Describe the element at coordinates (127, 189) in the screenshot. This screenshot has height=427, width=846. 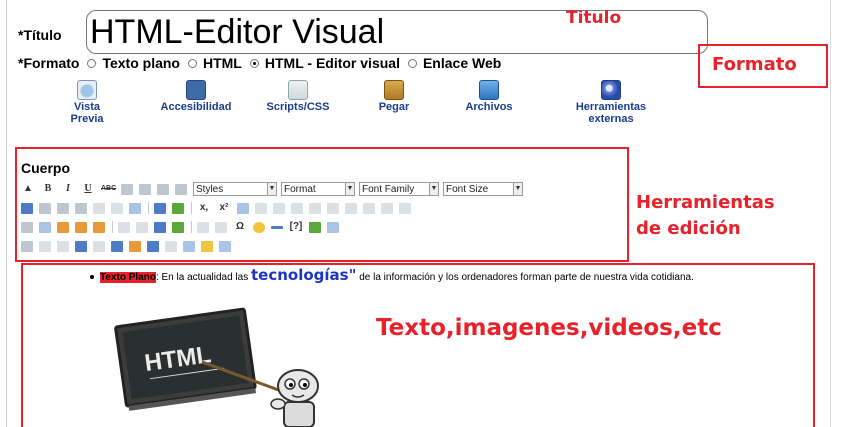
I see `align-left-icon` at that location.